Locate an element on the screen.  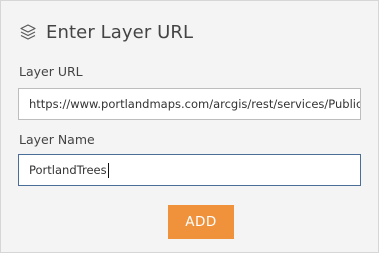
panel-header: Enter Layer URL is located at coordinates (106, 32).